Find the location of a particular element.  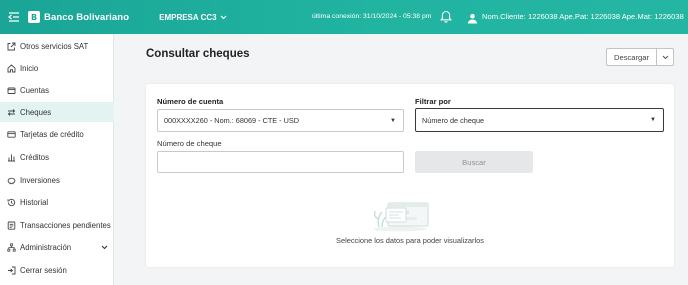

account-select-value: 000XXXX260 - Nom.: 68069 - CTE - USD is located at coordinates (232, 120).